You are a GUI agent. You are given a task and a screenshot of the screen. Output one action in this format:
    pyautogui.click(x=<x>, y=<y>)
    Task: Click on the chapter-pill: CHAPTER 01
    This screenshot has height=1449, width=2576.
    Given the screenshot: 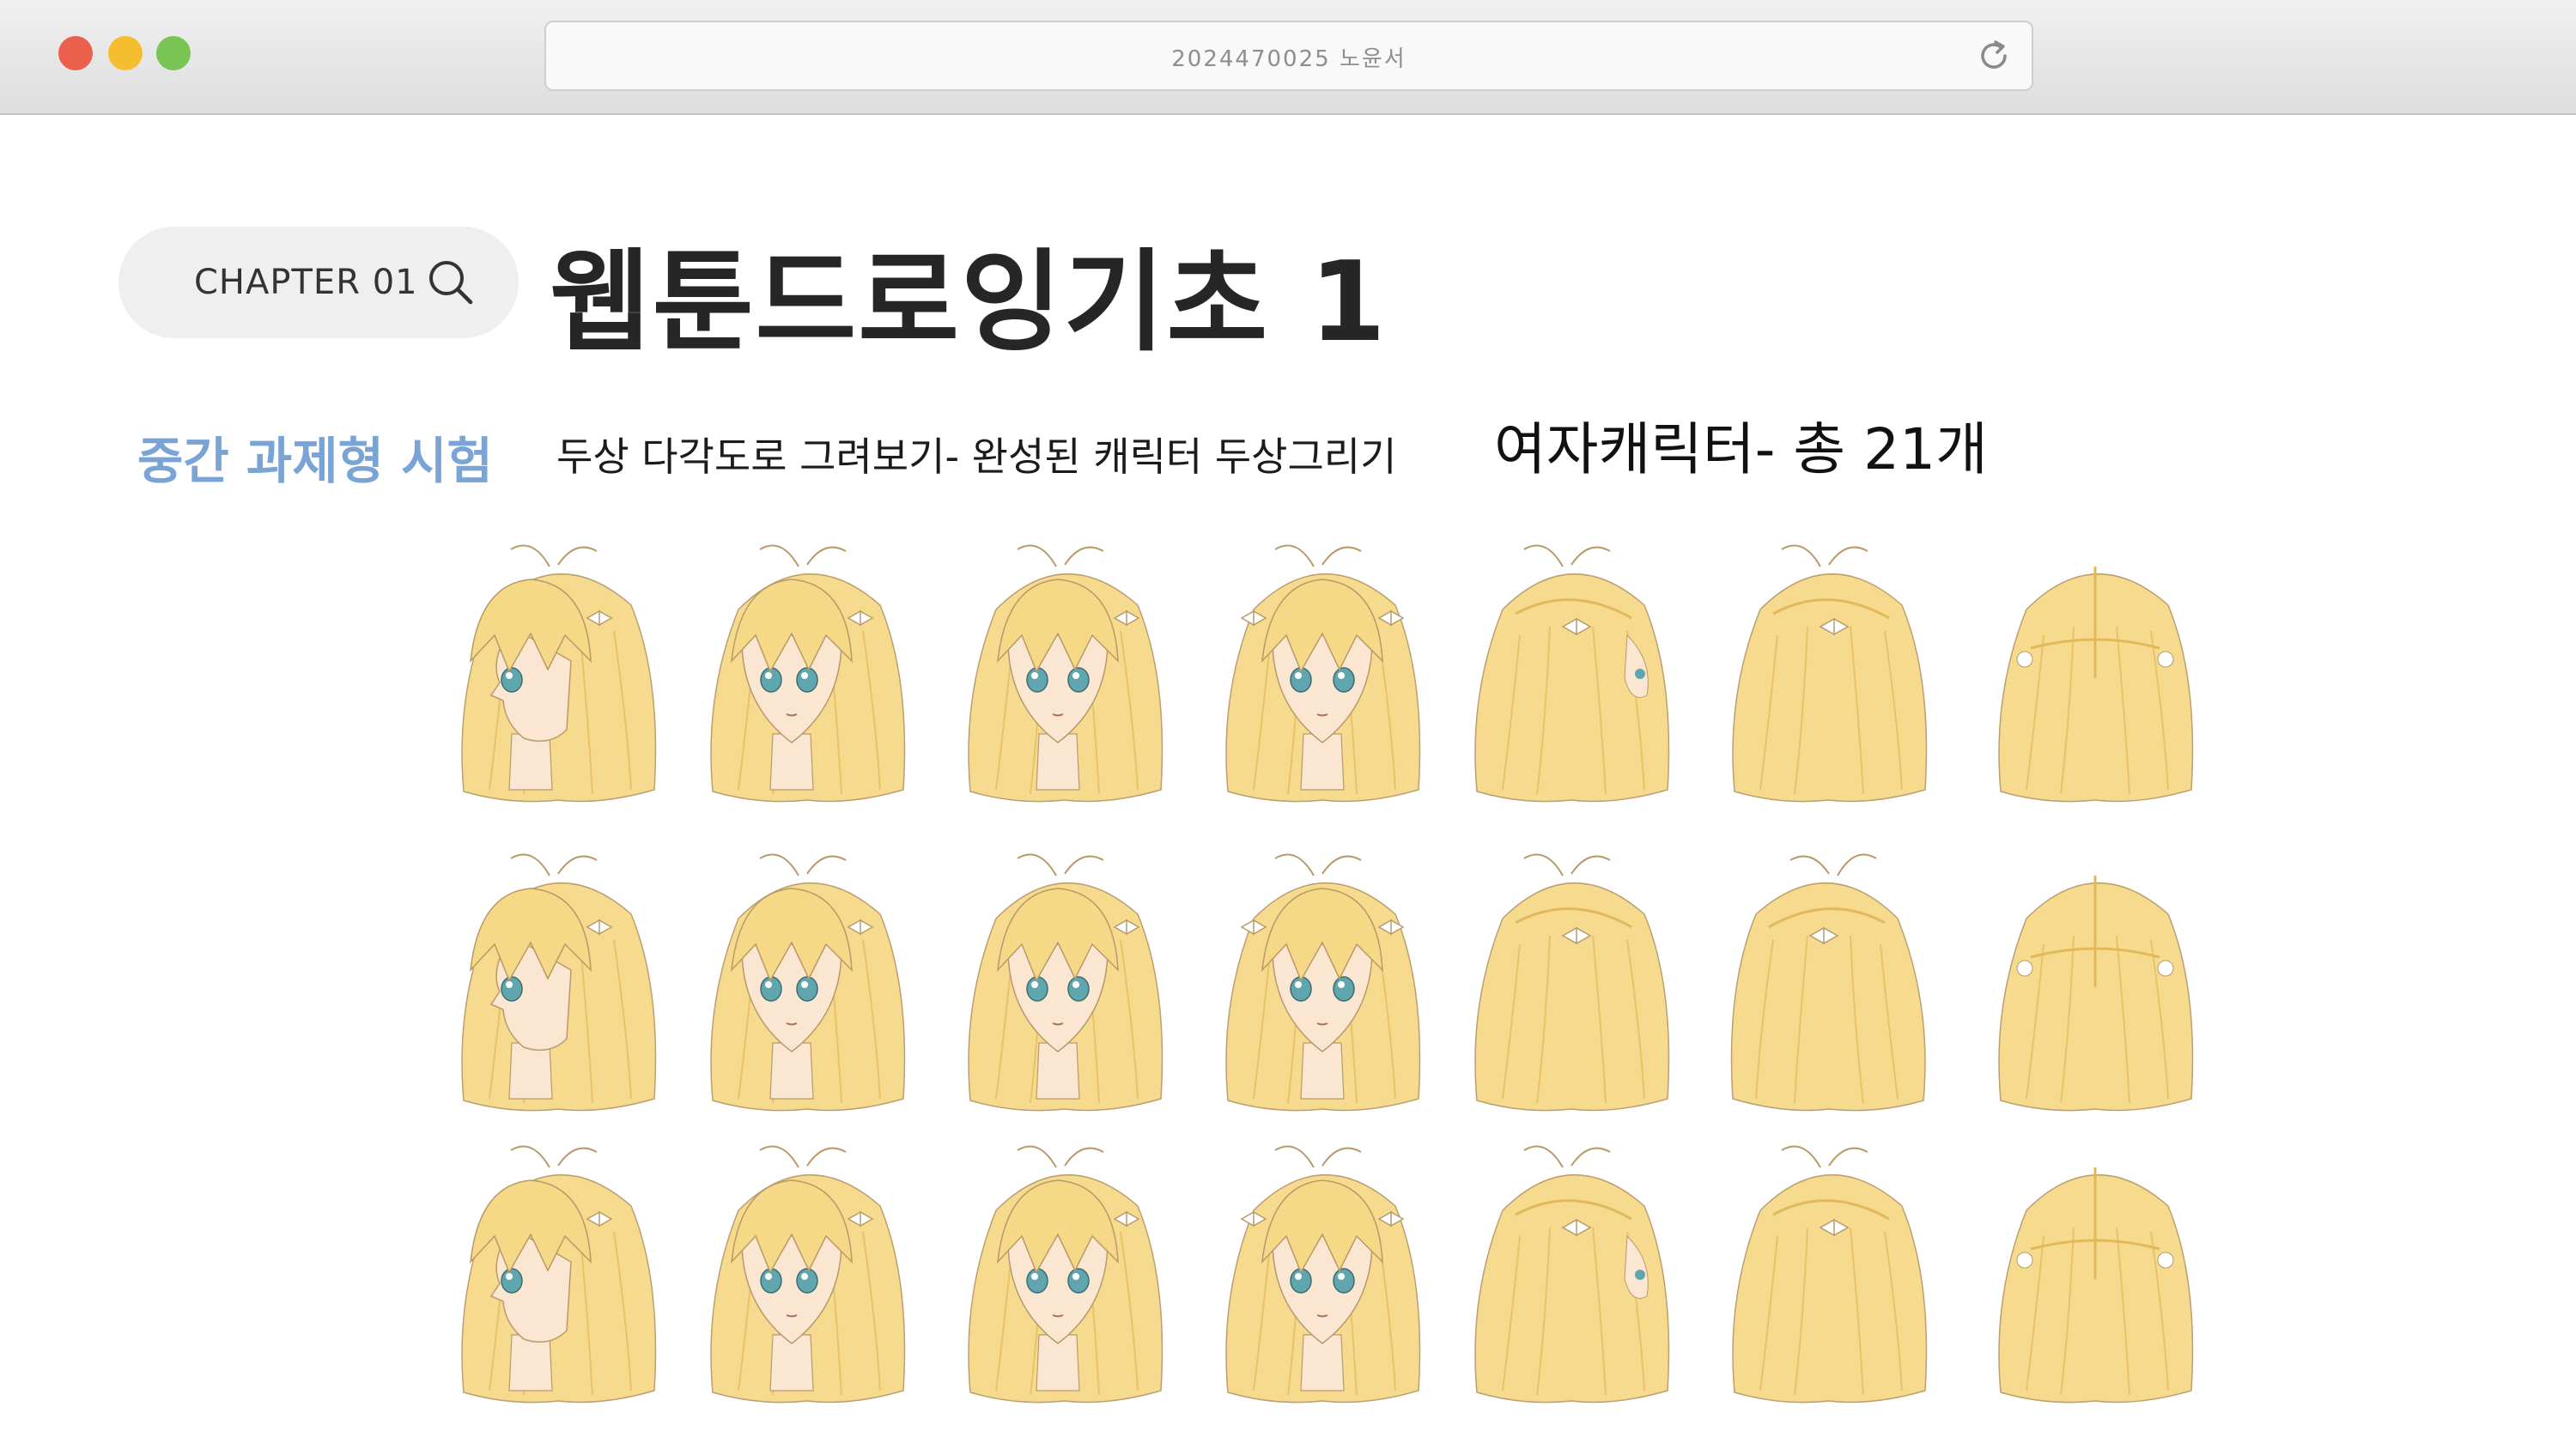 What is the action you would take?
    pyautogui.click(x=318, y=282)
    